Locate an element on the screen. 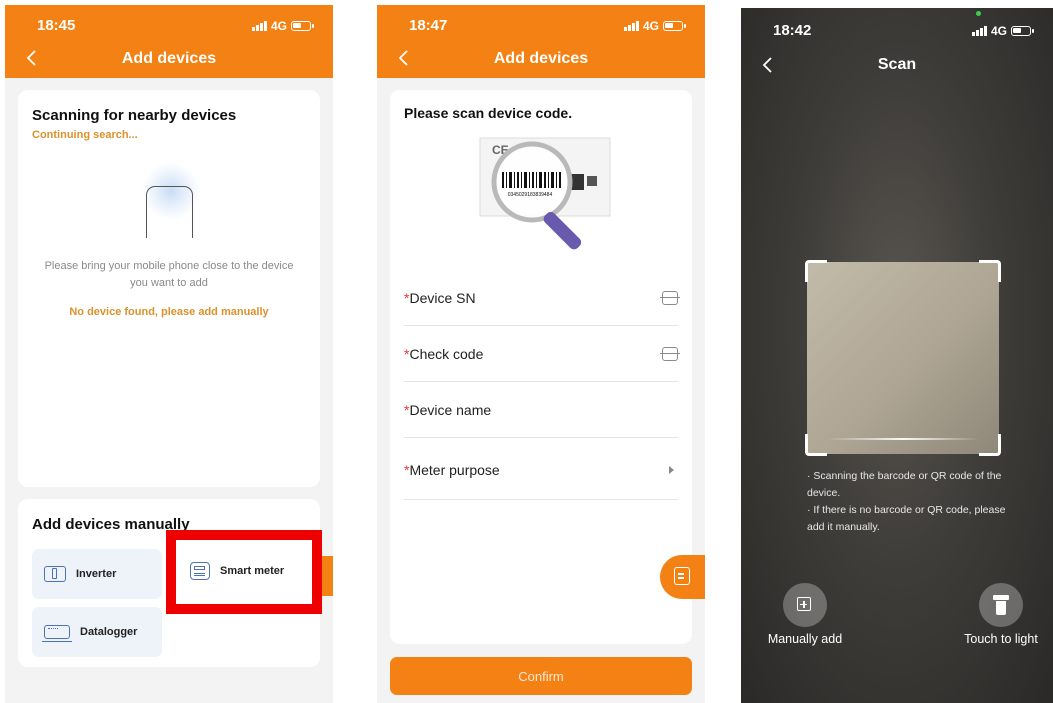 This screenshot has height=703, width=1053. barcode-magnifier-illustration: CE 0345029183839484 is located at coordinates (545, 193).